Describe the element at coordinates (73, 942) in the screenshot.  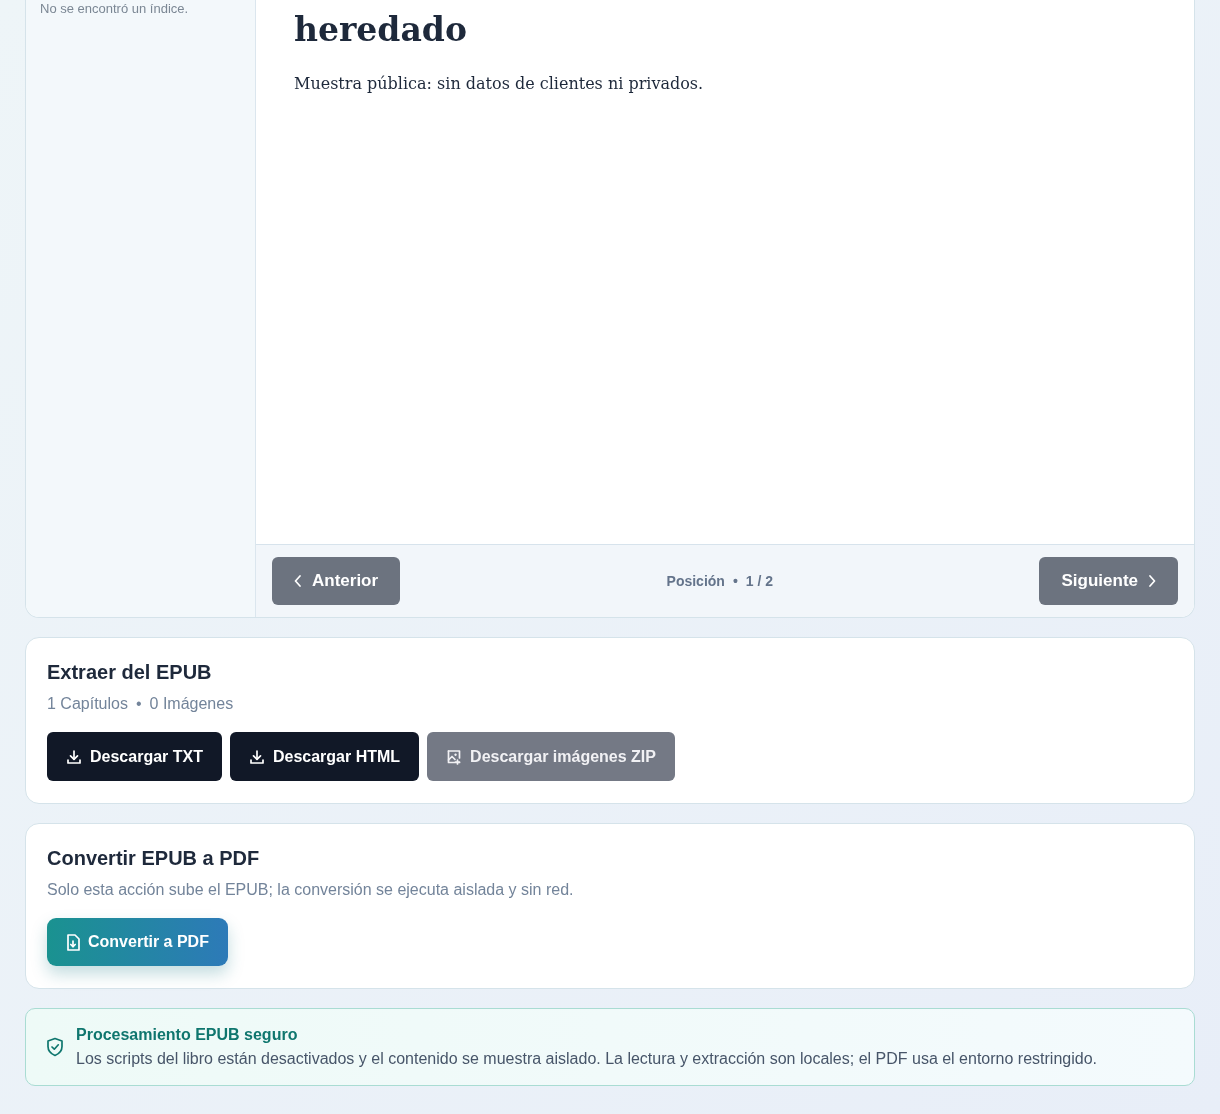
I see `file-download-icon` at that location.